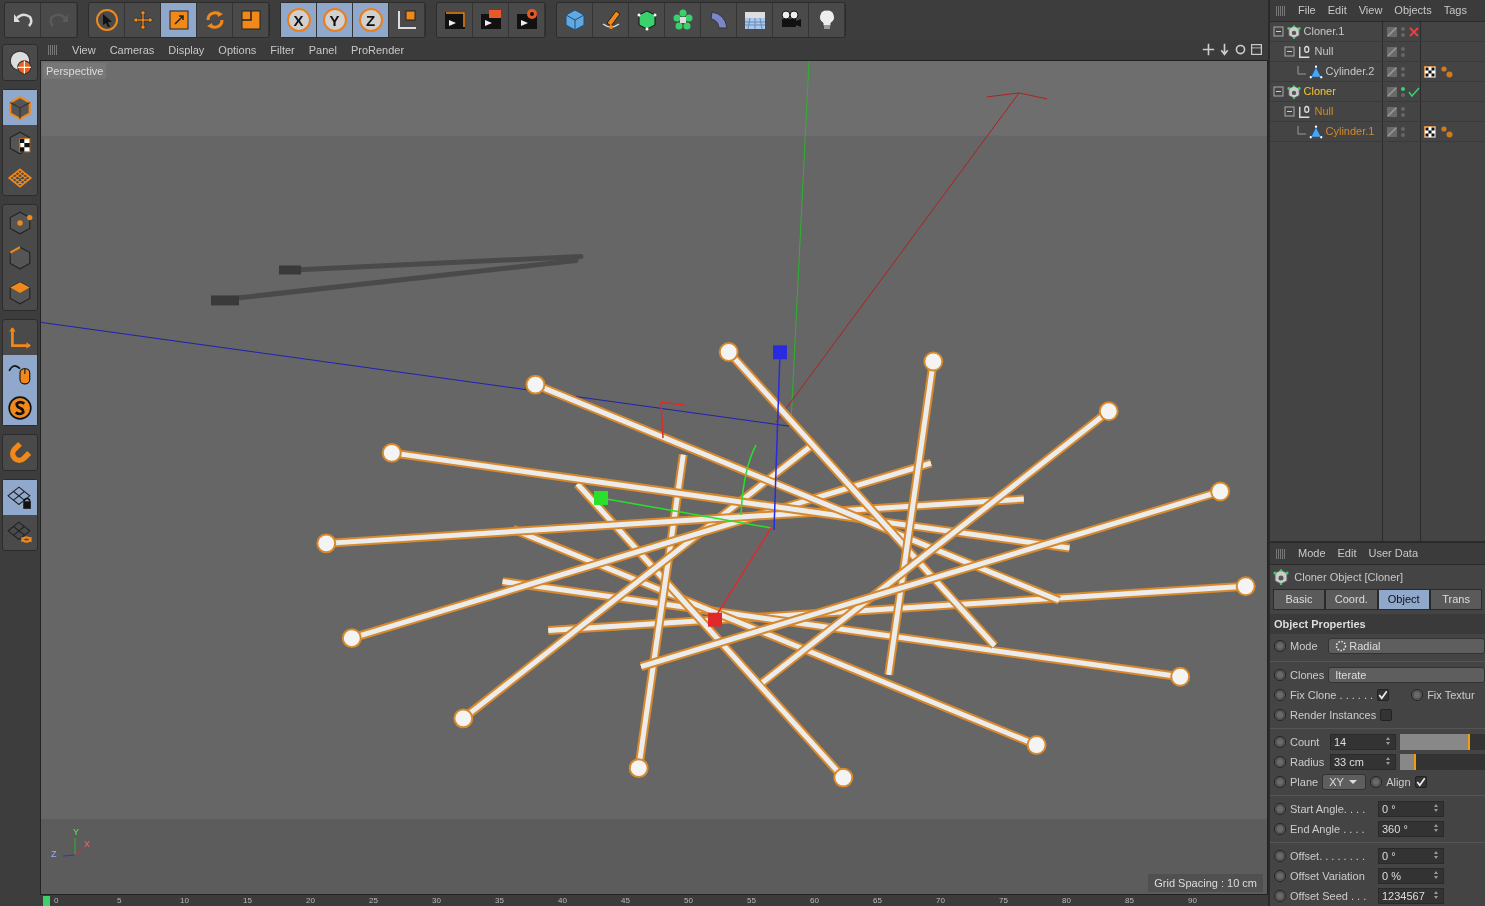 This screenshot has height=906, width=1485. Describe the element at coordinates (335, 20) in the screenshot. I see `axis-lock-button: Y` at that location.